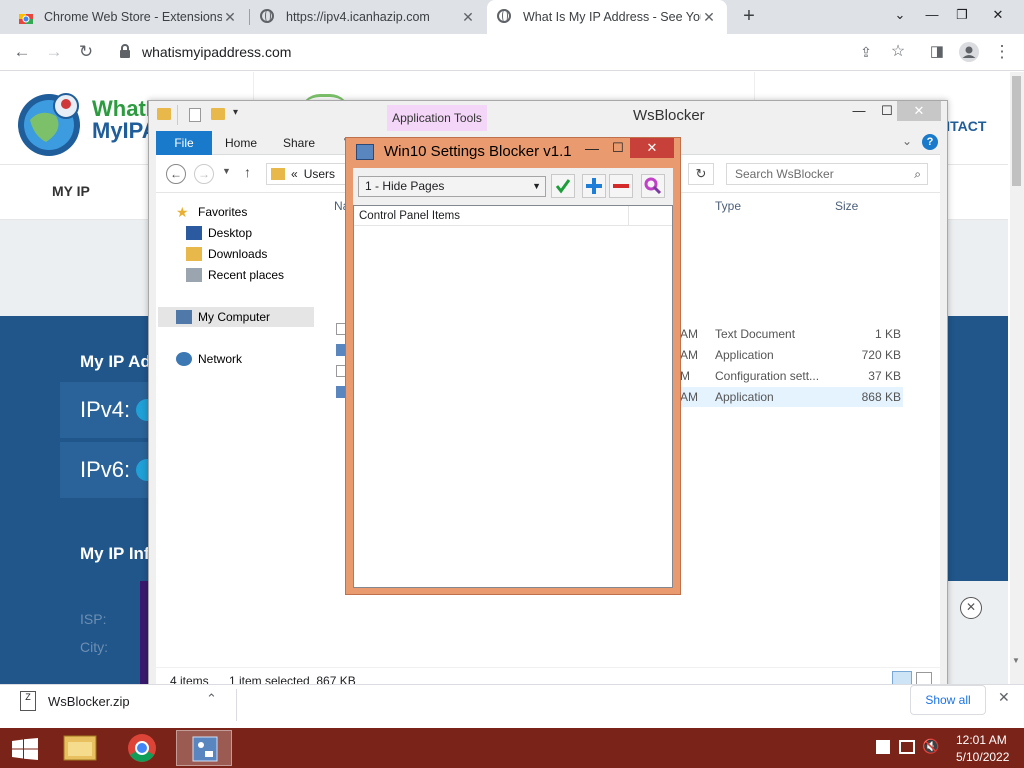 The width and height of the screenshot is (1024, 768). What do you see at coordinates (226, 254) in the screenshot?
I see `nav-downloads: Downloads` at bounding box center [226, 254].